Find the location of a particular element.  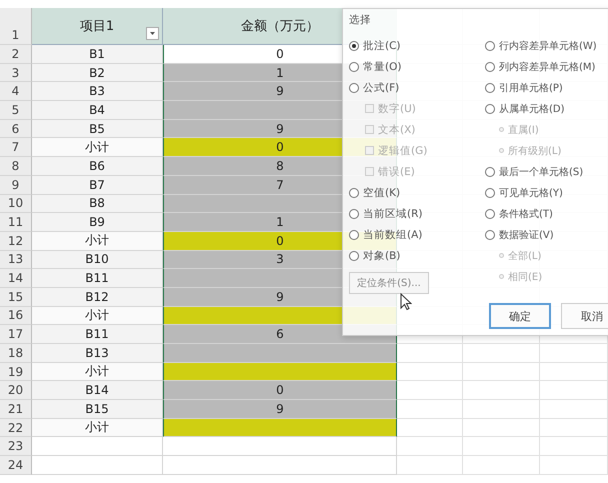

row-number: 5 is located at coordinates (16, 110).